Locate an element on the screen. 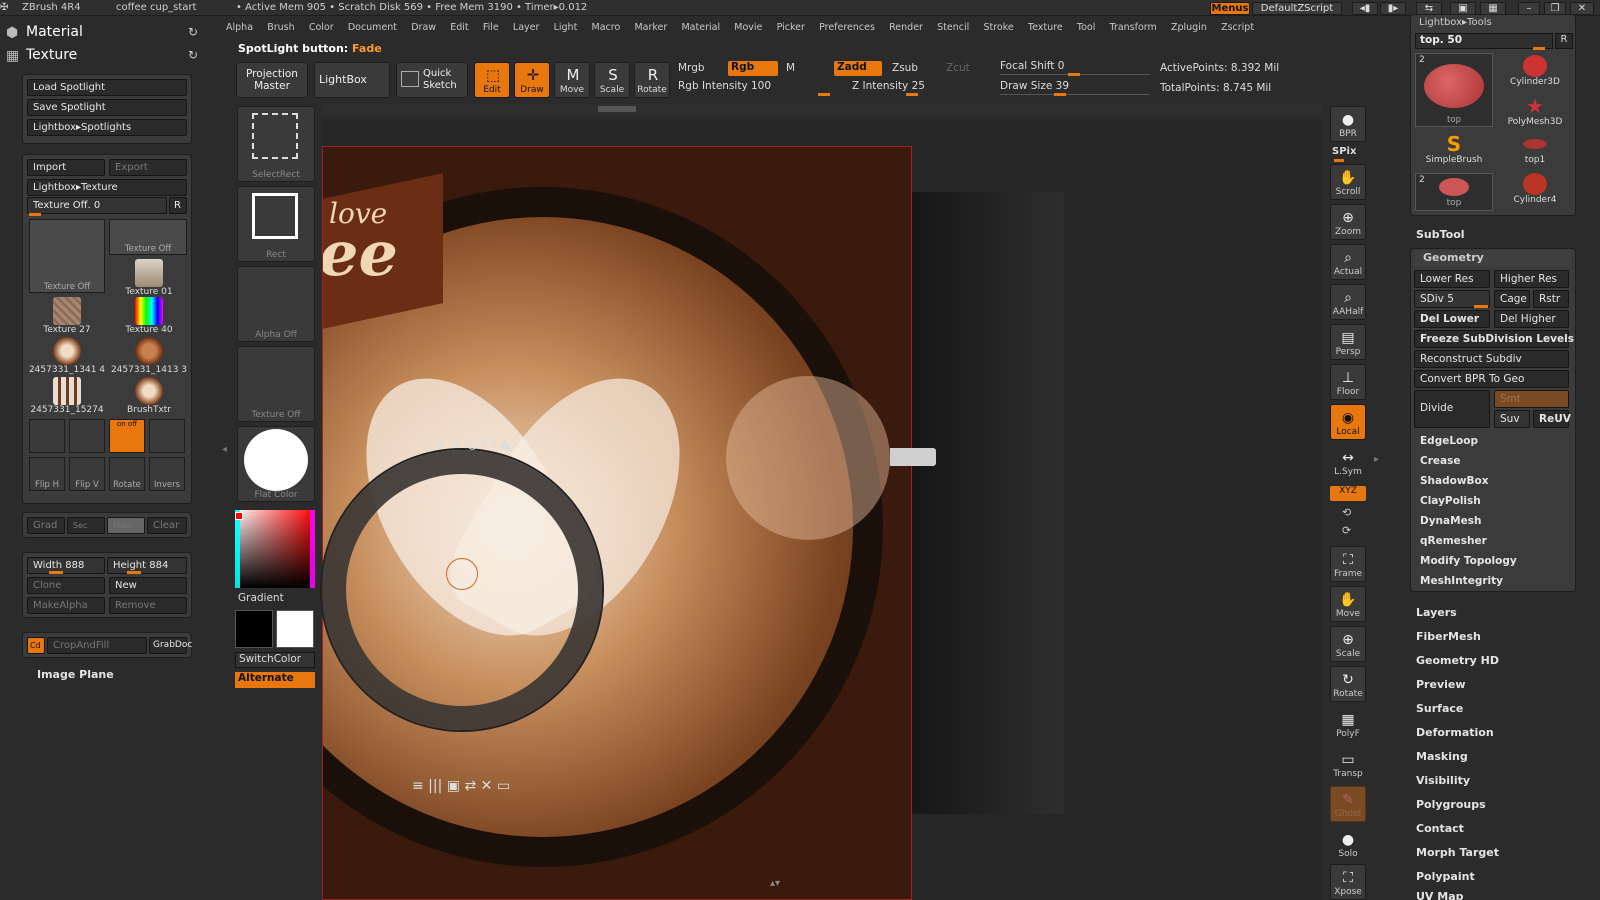  scale-view-button: ⊕ Scale is located at coordinates (1348, 644).